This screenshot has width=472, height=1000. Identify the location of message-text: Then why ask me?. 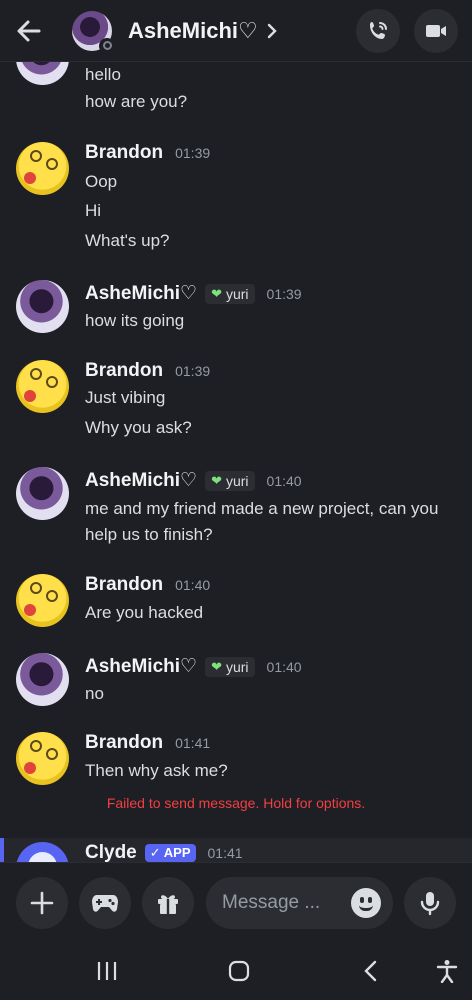
(156, 770).